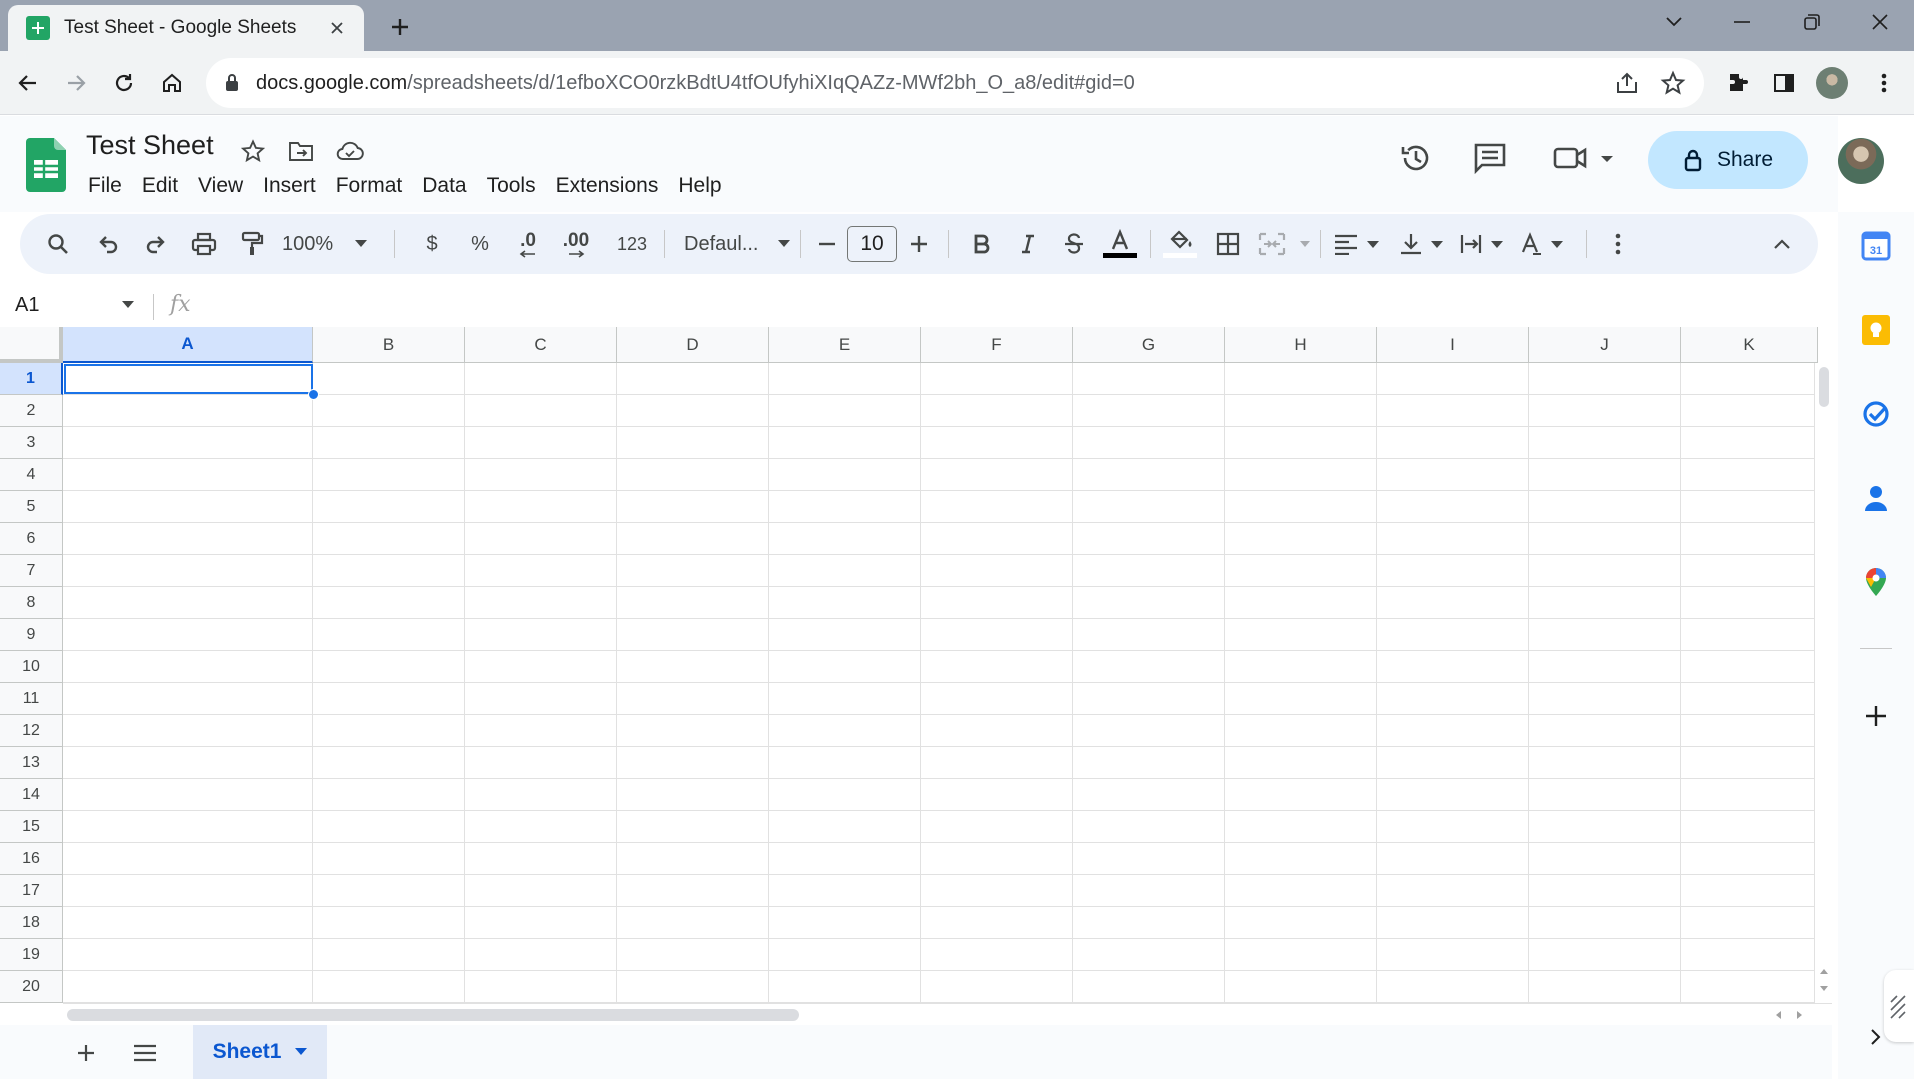  Describe the element at coordinates (31, 667) in the screenshot. I see `row-header-10: 10` at that location.